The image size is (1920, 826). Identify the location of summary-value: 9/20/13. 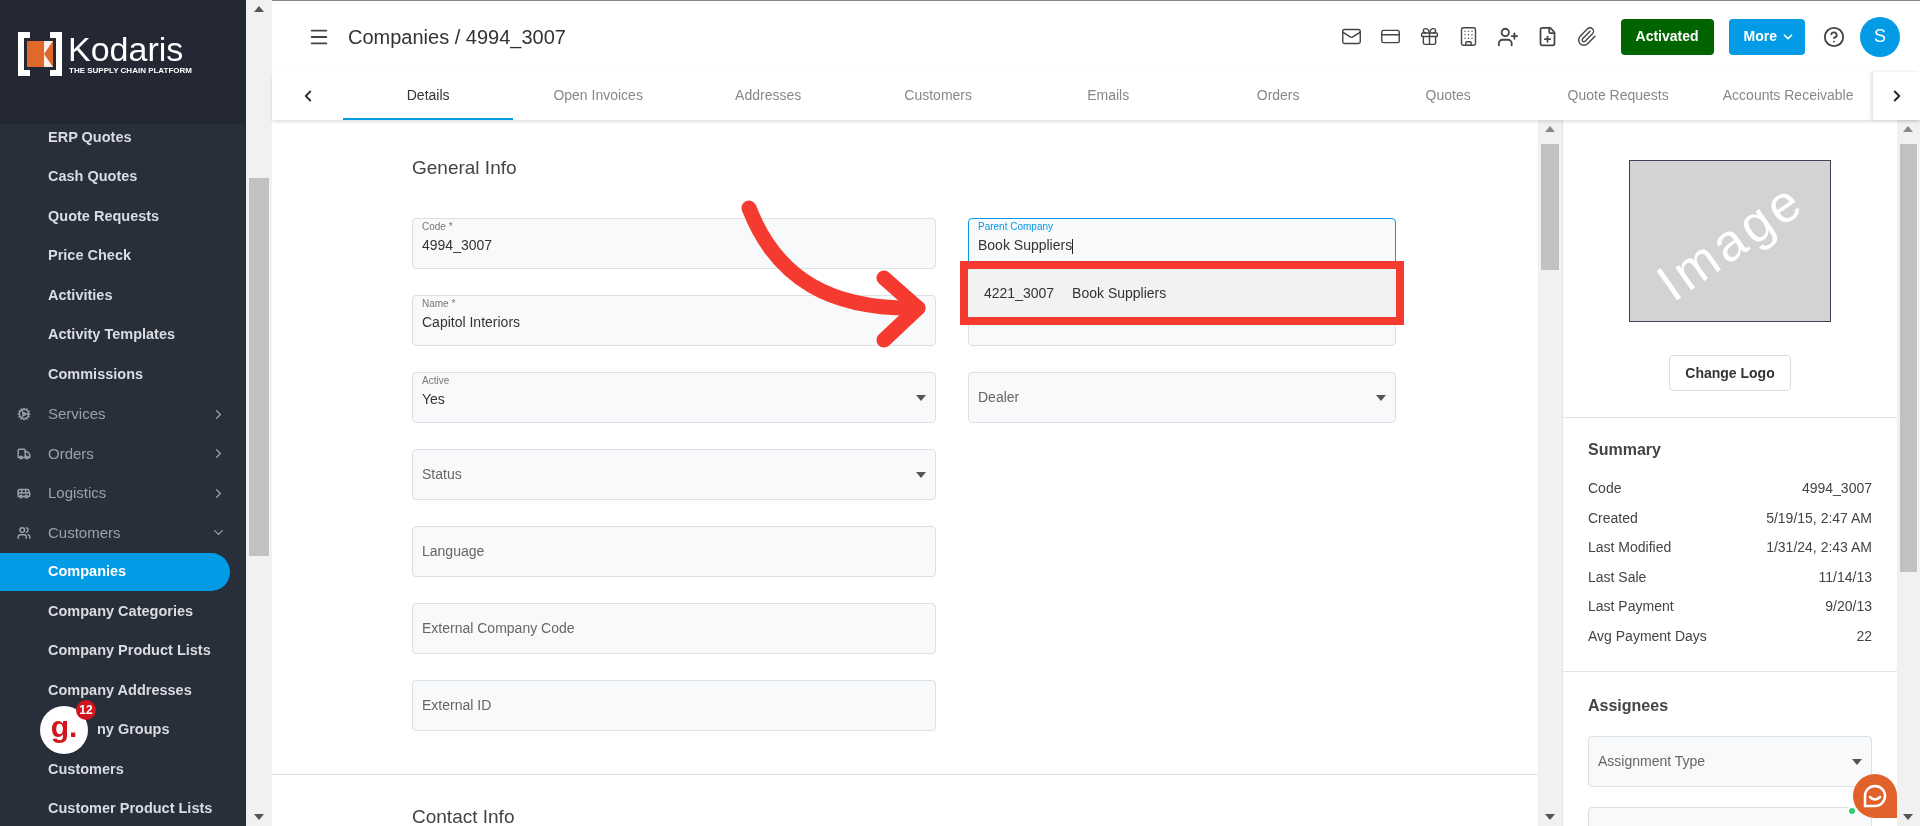
(1848, 607).